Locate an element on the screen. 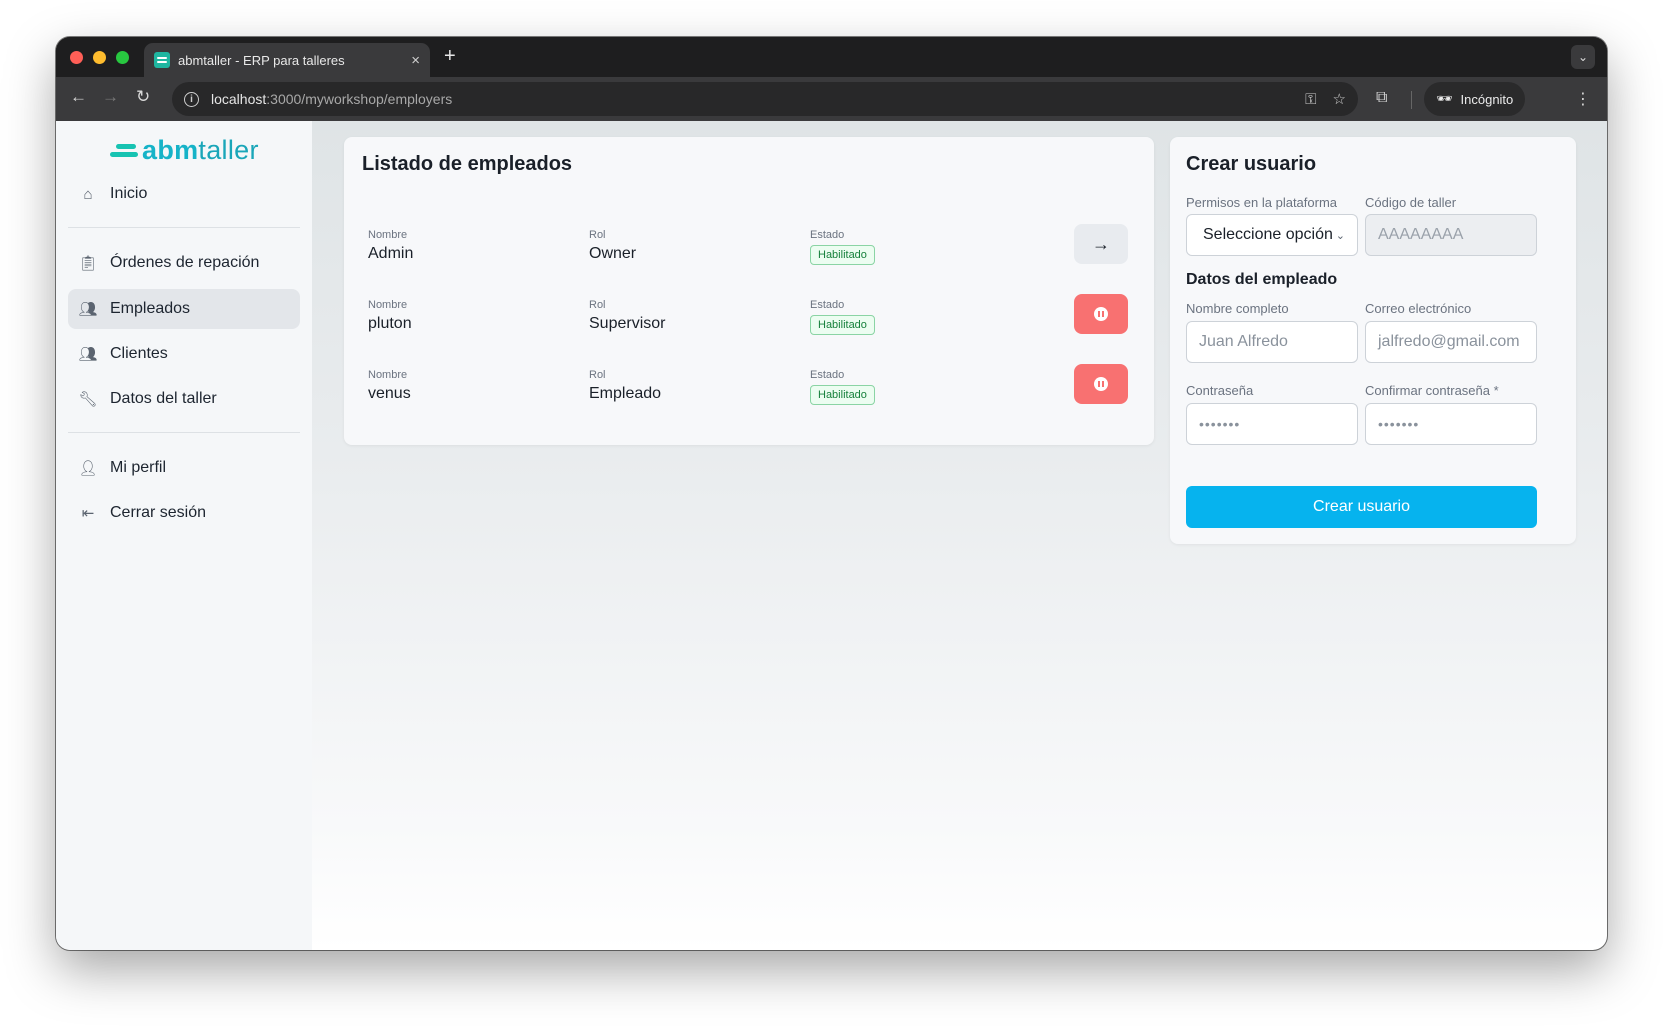 This screenshot has height=1026, width=1663. sidebar-item-ordenes: 📋︎ Órdenes de repación is located at coordinates (184, 263).